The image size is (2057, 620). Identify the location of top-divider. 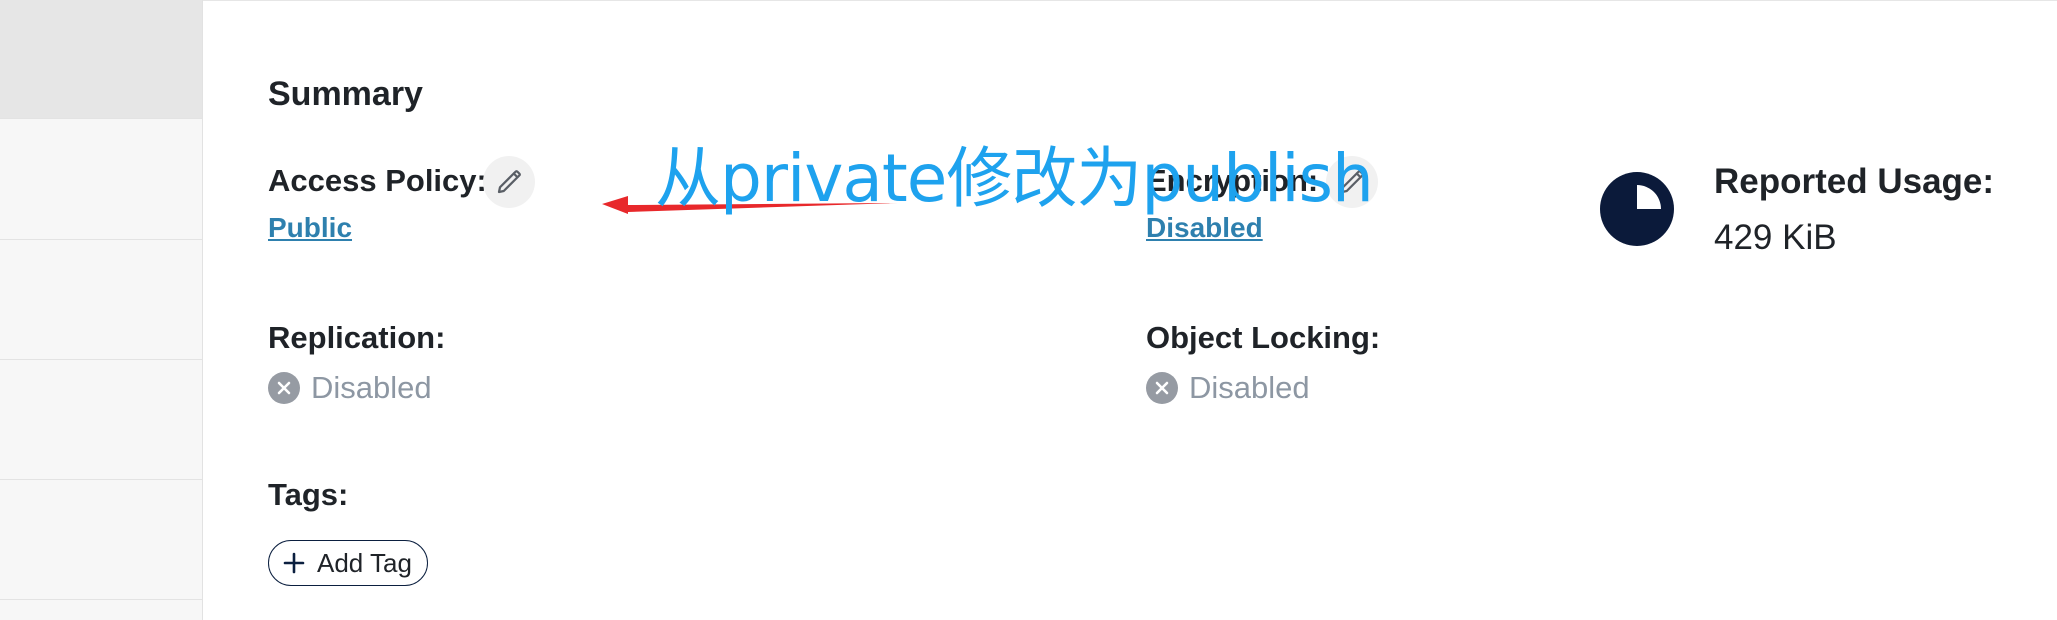
(1130, 2).